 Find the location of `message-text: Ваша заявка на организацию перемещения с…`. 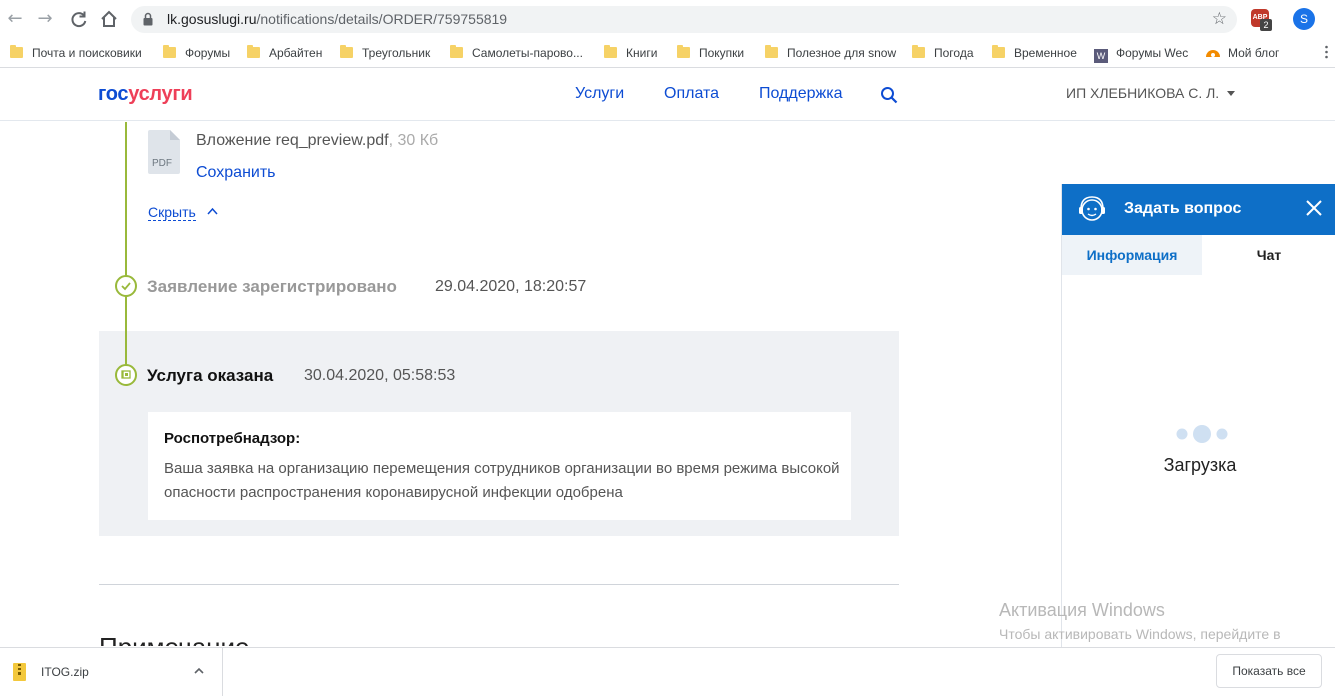

message-text: Ваша заявка на организацию перемещения с… is located at coordinates (502, 480).